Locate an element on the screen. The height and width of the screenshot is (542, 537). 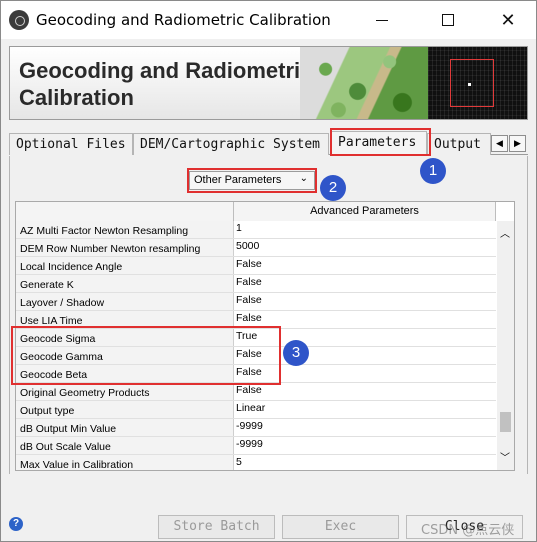
parameter-name: Max Value in Calibration is located at coordinates (125, 462).